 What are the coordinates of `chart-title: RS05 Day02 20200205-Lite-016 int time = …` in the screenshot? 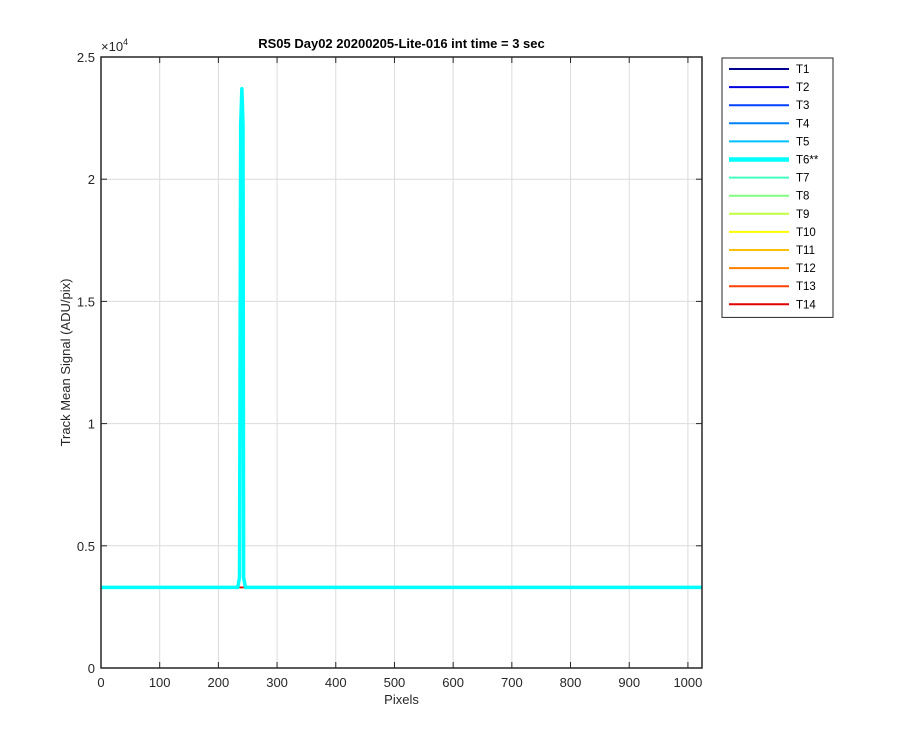 It's located at (401, 43).